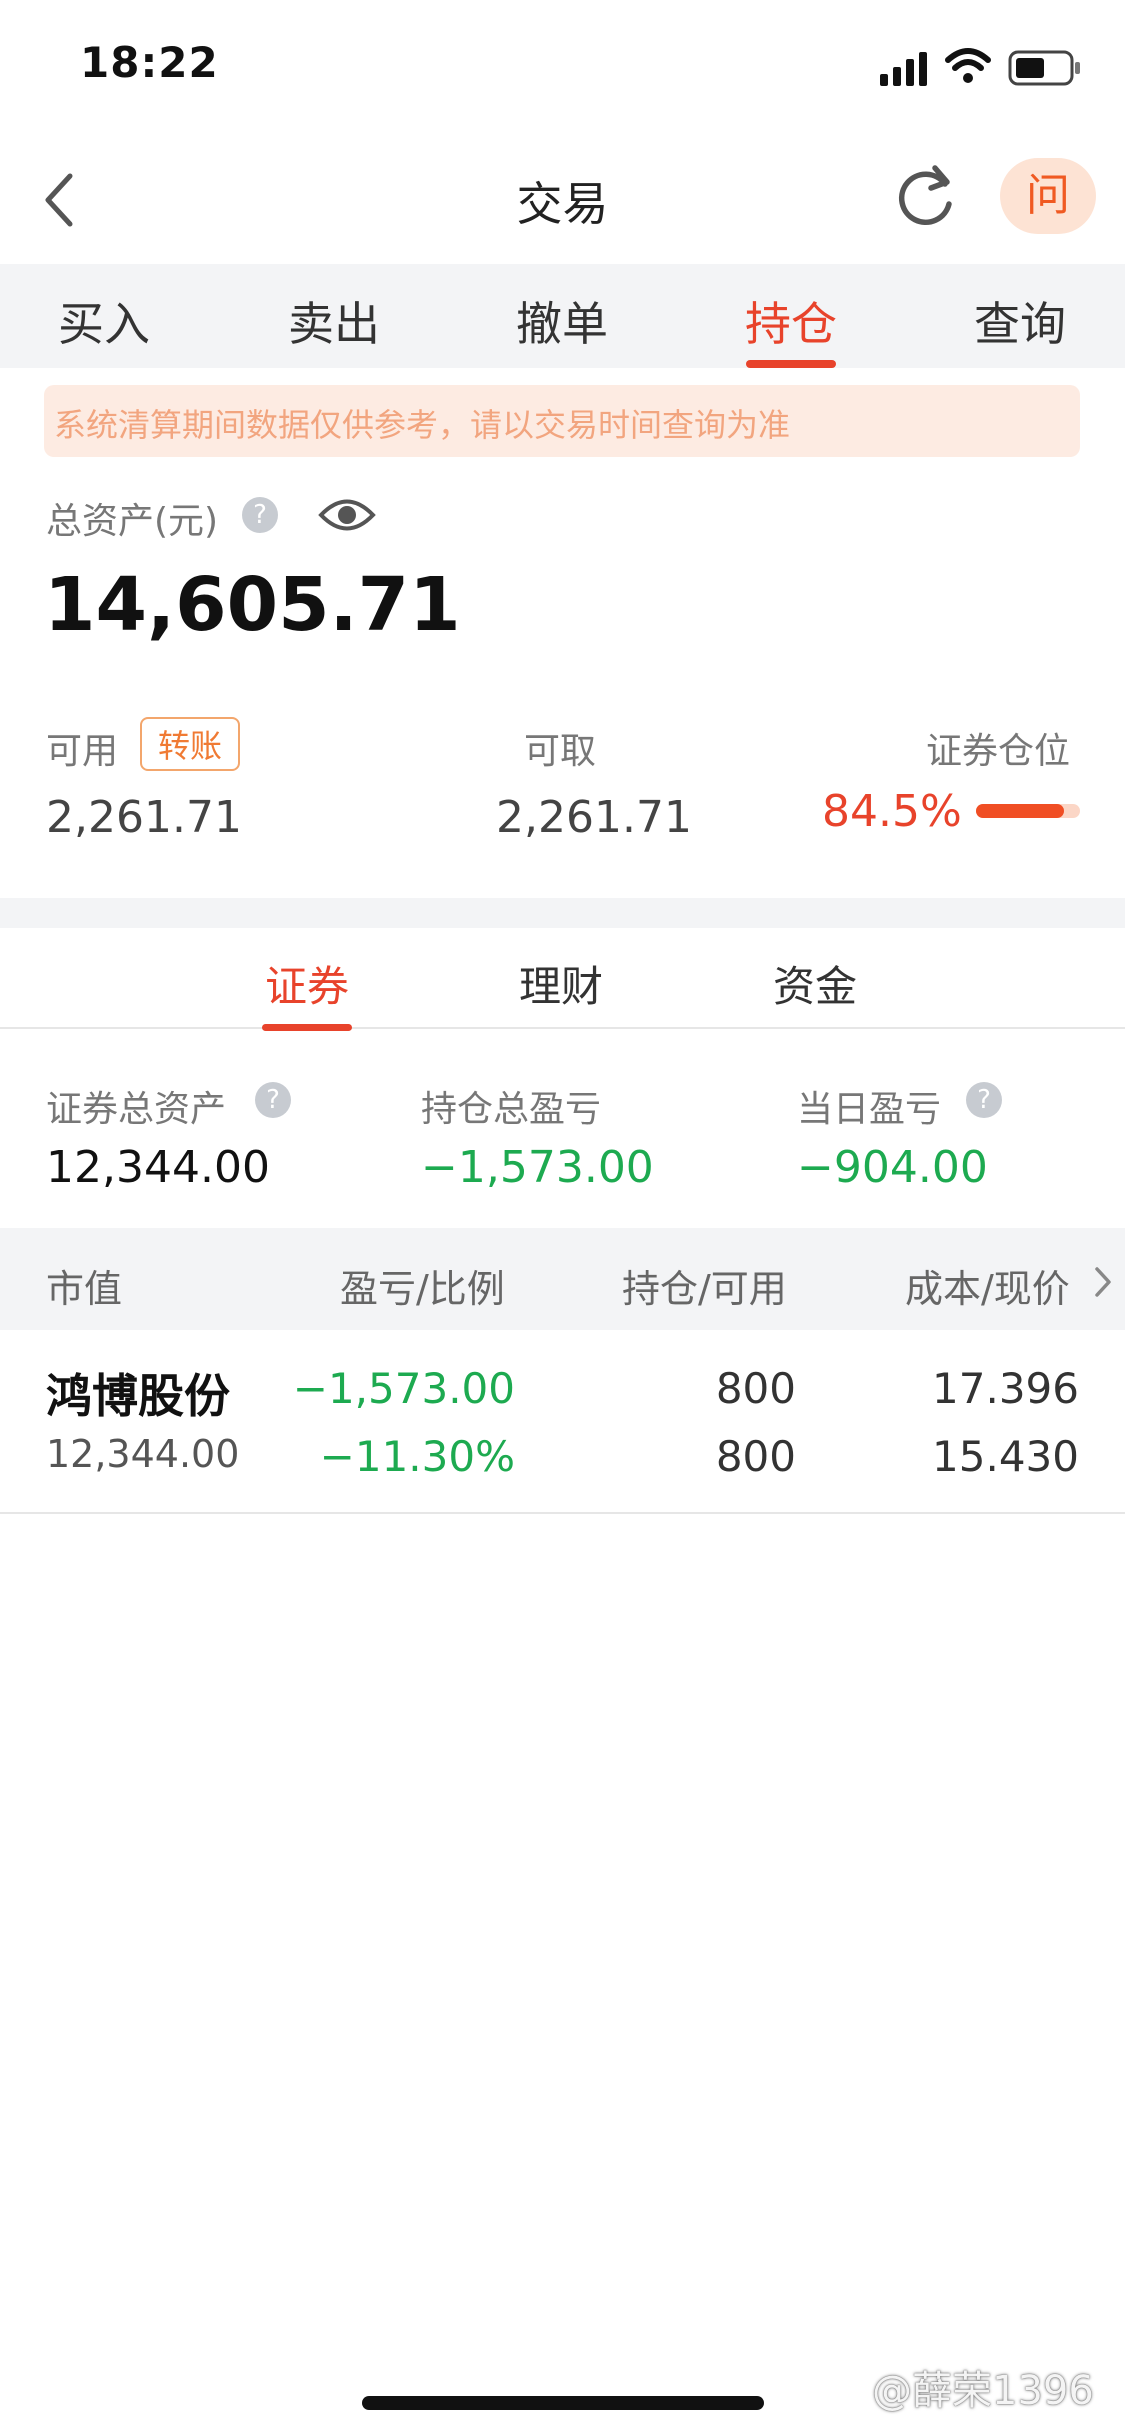 This screenshot has height=2436, width=1125. Describe the element at coordinates (968, 65) in the screenshot. I see `wifi-icon` at that location.